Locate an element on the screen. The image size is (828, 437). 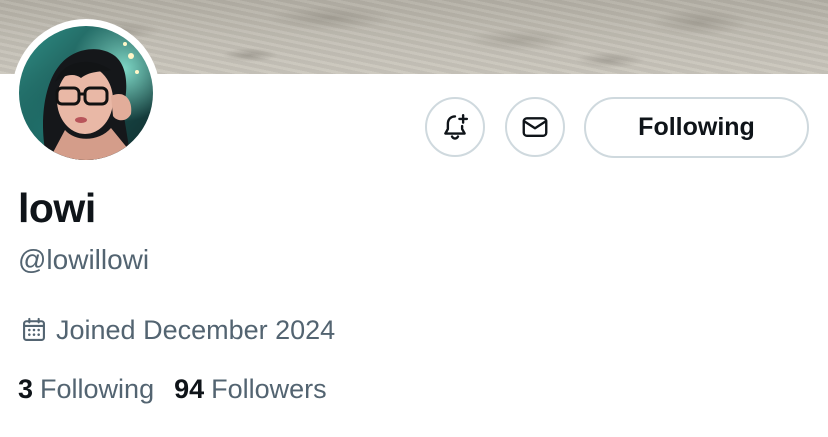
followers-stat-link: 94 Followers is located at coordinates (250, 389).